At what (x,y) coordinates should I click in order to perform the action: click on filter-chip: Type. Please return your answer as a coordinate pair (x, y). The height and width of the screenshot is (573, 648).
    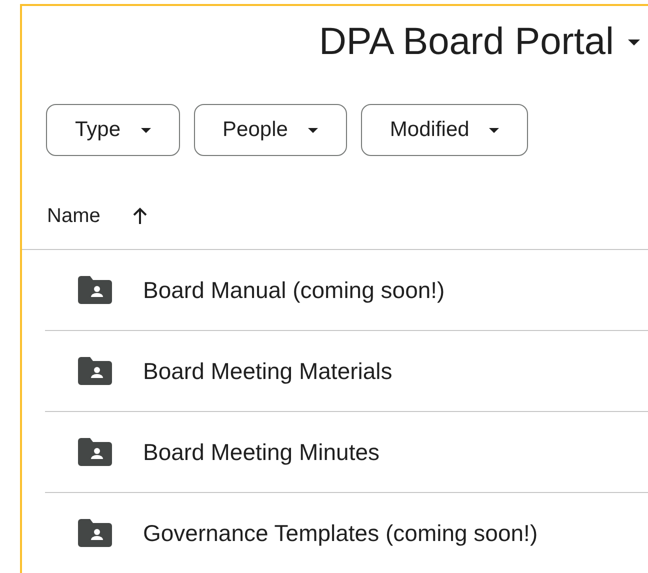
    Looking at the image, I should click on (113, 130).